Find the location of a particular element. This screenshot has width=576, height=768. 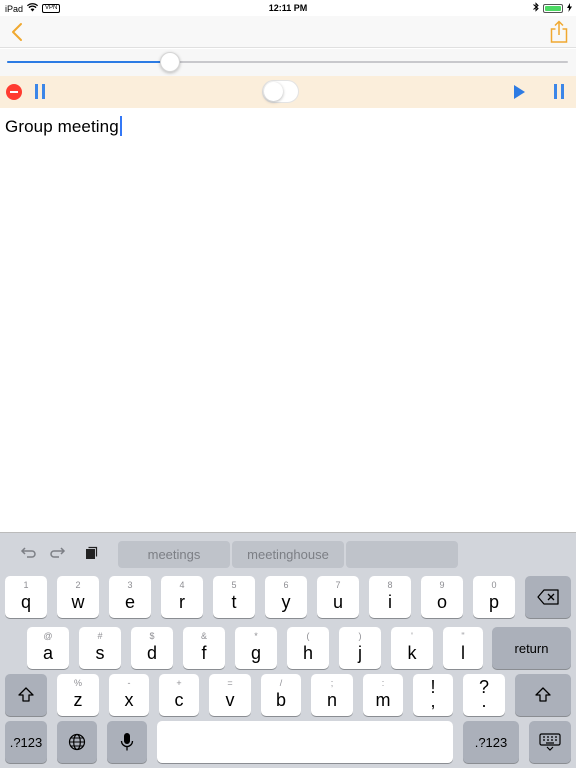

key-p: 0p is located at coordinates (494, 597).